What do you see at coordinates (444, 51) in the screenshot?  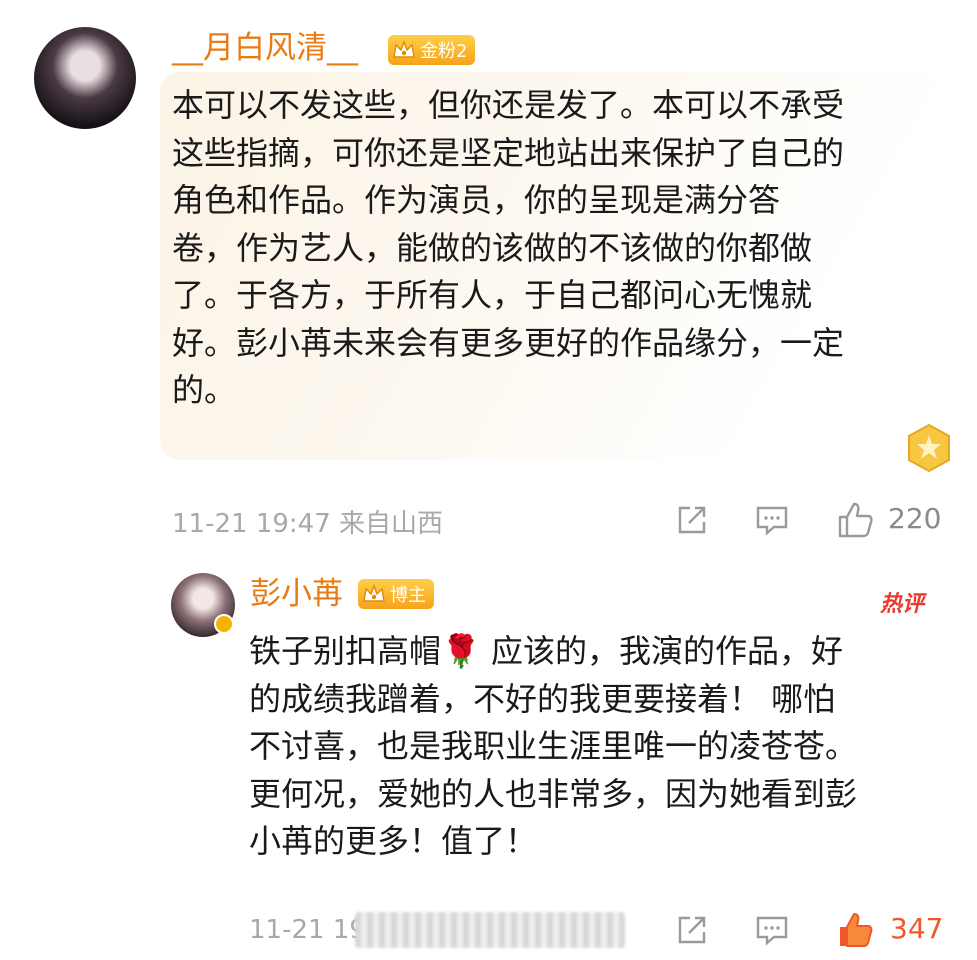 I see `fan-badge-label: 金粉2` at bounding box center [444, 51].